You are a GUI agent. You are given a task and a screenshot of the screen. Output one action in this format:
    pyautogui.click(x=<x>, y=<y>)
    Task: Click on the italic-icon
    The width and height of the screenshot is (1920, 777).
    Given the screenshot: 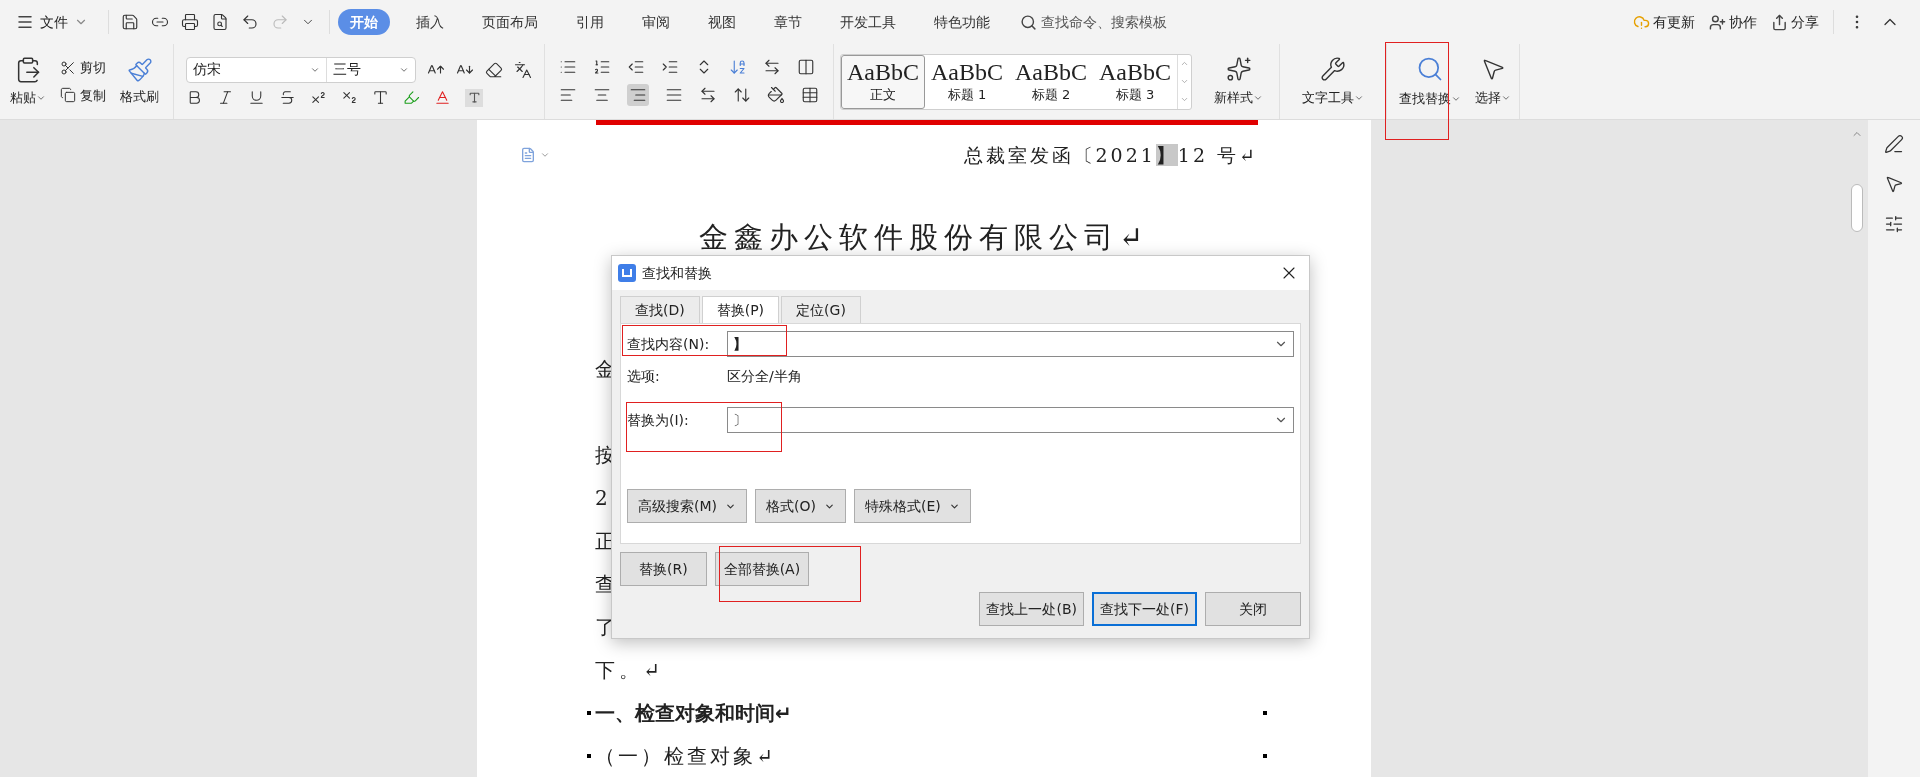 What is the action you would take?
    pyautogui.click(x=225, y=97)
    